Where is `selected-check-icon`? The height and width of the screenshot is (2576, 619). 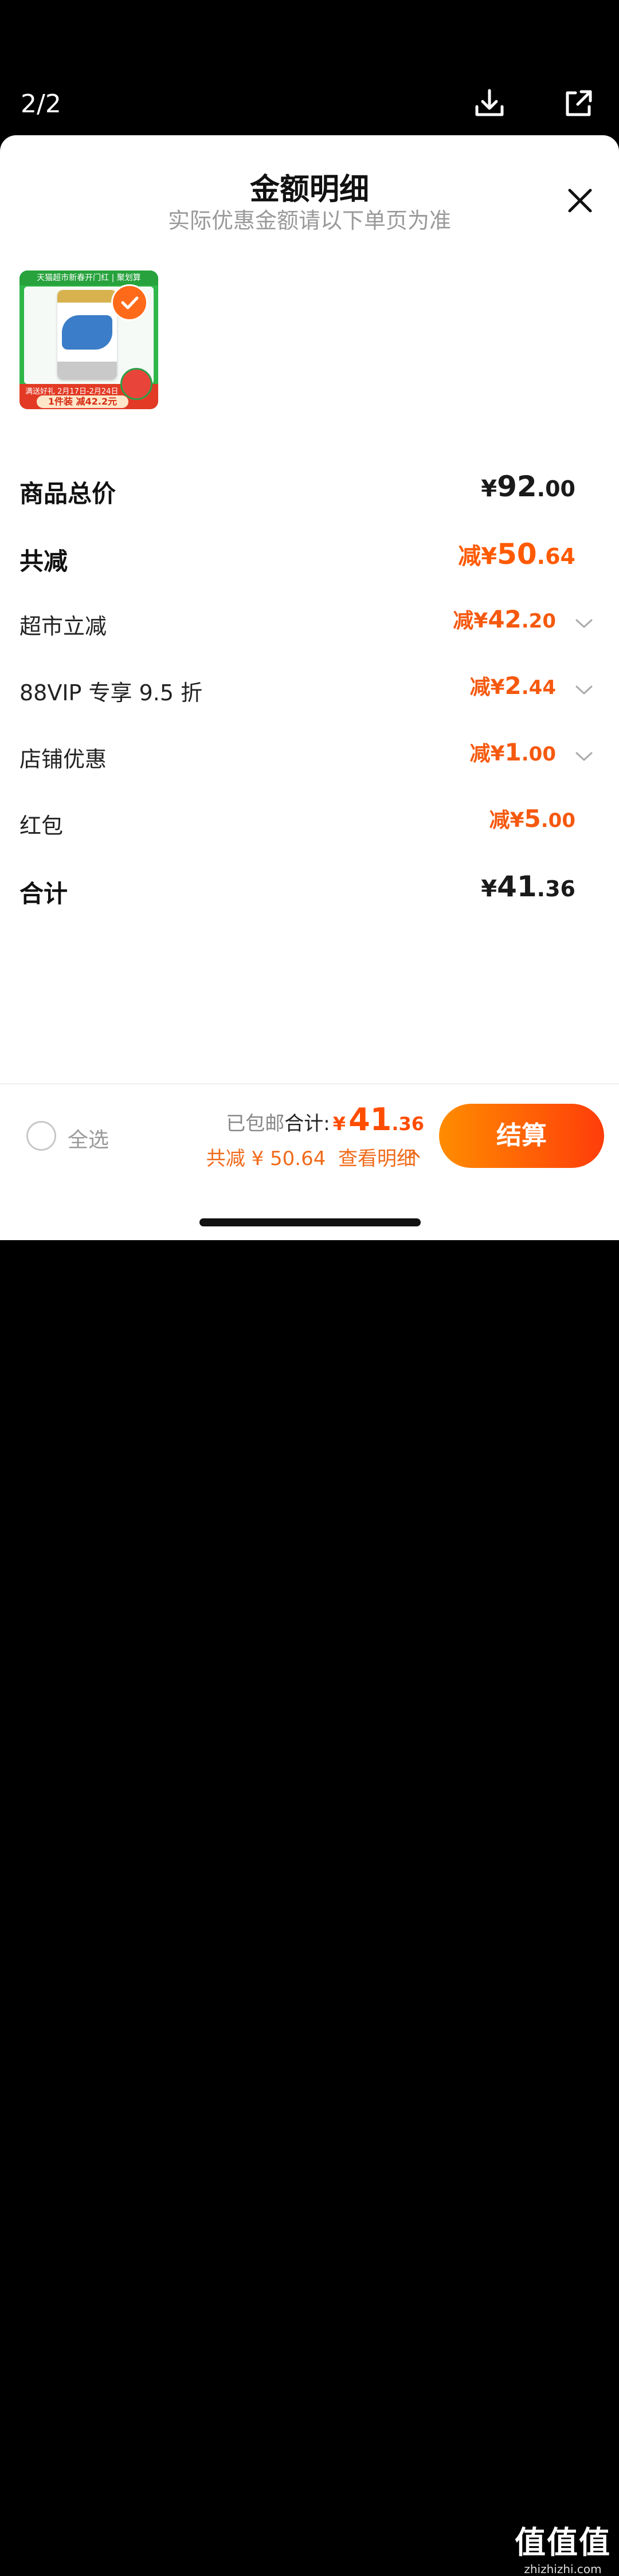 selected-check-icon is located at coordinates (129, 302).